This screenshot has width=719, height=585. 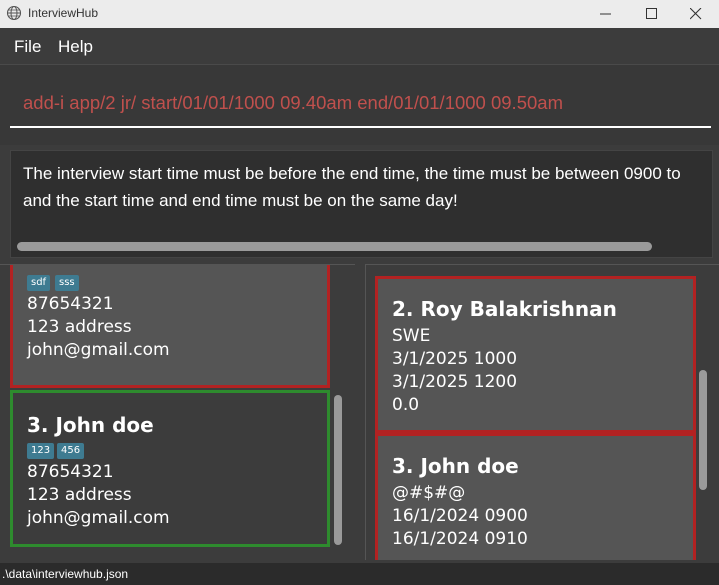 I want to click on interview-name: 2. Roy Balakrishnan, so click(x=504, y=309).